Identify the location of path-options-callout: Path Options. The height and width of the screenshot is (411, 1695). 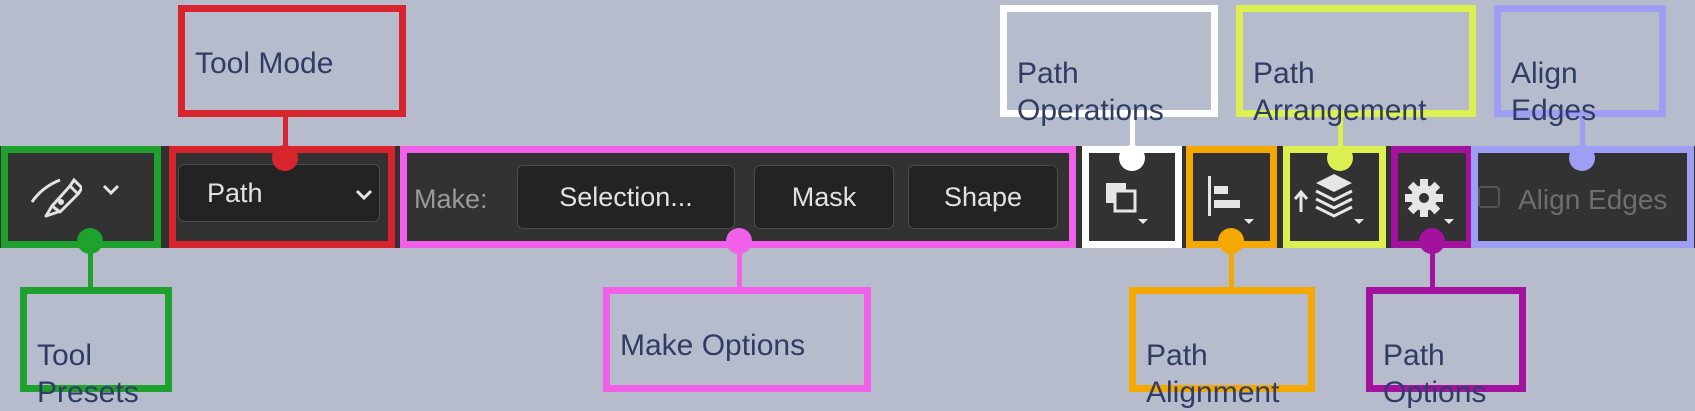
(1446, 348).